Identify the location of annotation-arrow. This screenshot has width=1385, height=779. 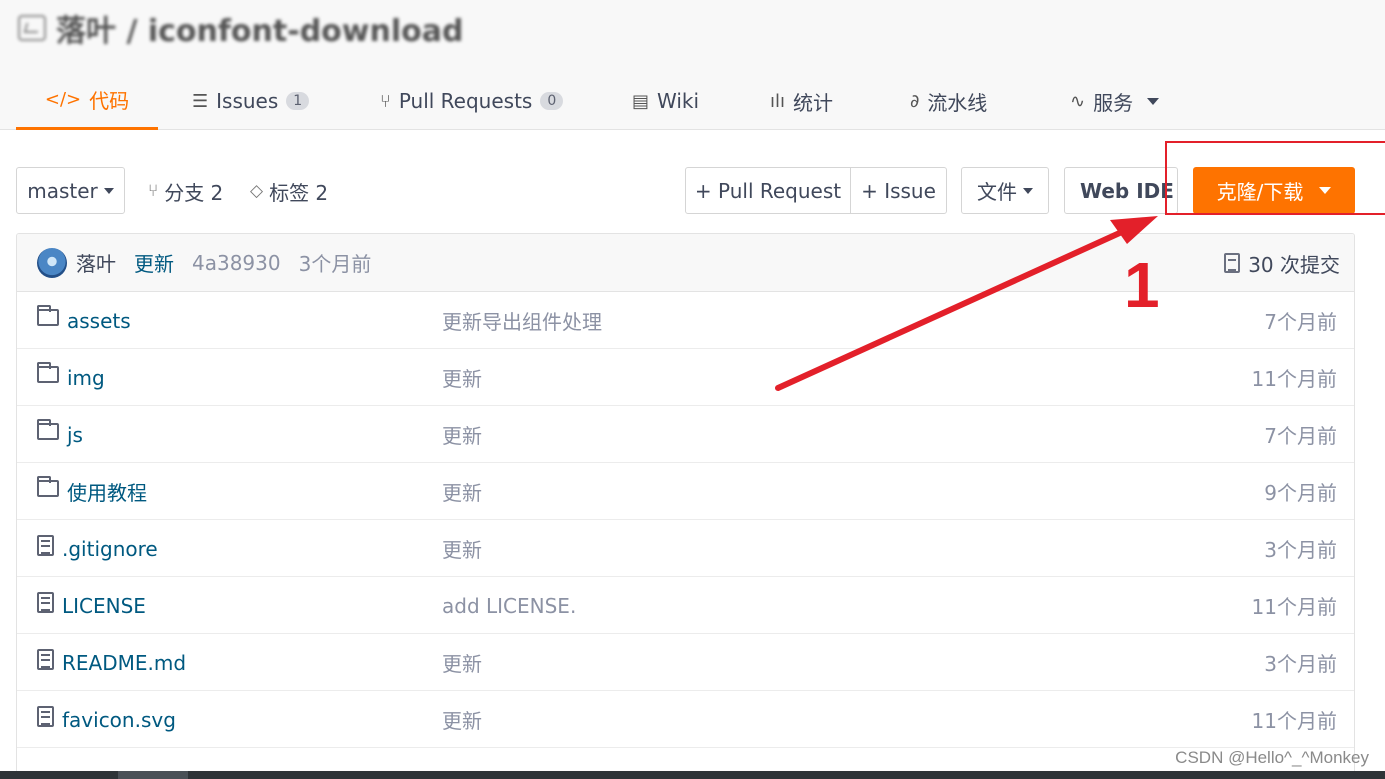
(966, 303).